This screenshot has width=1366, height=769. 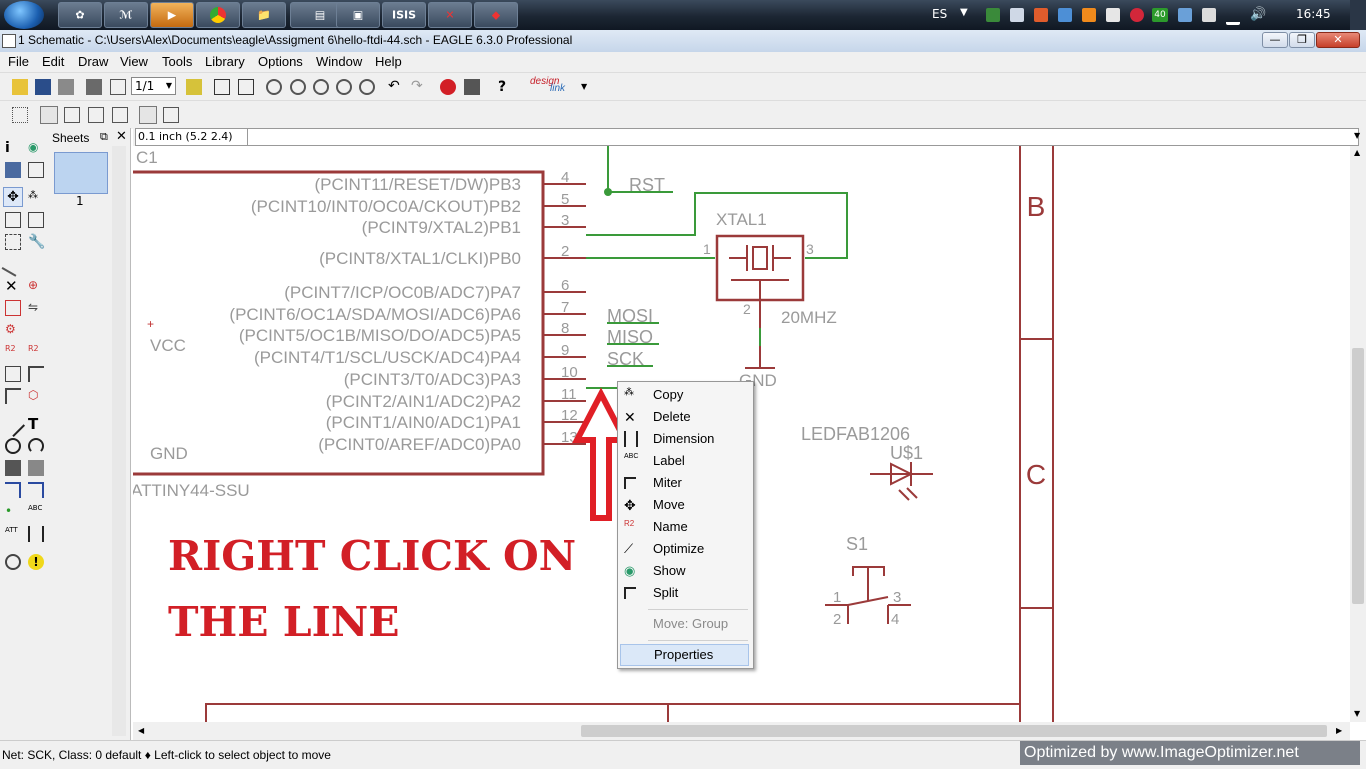 What do you see at coordinates (20, 115) in the screenshot?
I see `grid-icon` at bounding box center [20, 115].